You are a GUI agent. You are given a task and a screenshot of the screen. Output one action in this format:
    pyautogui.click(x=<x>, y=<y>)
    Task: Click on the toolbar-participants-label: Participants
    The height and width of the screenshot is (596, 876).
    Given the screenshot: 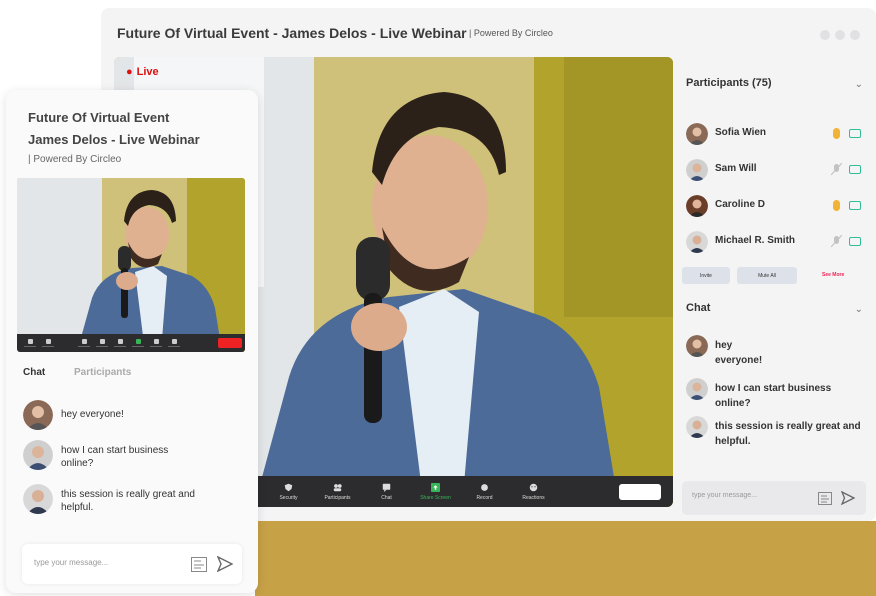 What is the action you would take?
    pyautogui.click(x=337, y=497)
    